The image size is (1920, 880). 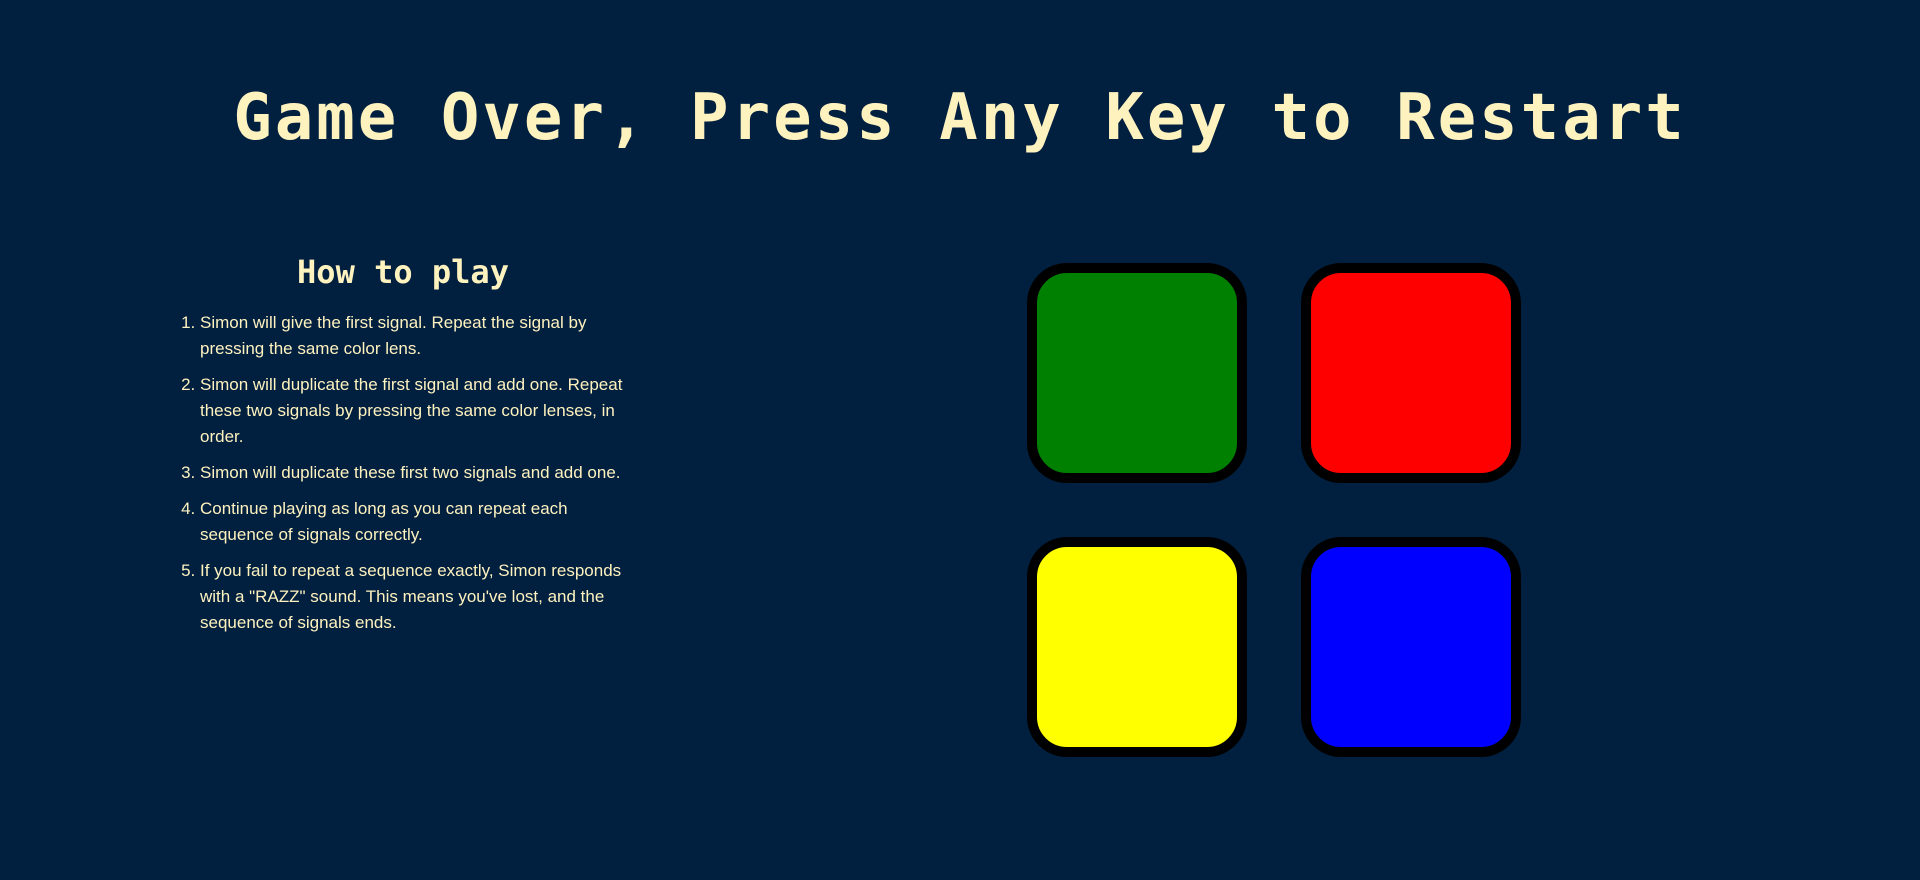 I want to click on green-button, so click(x=1137, y=373).